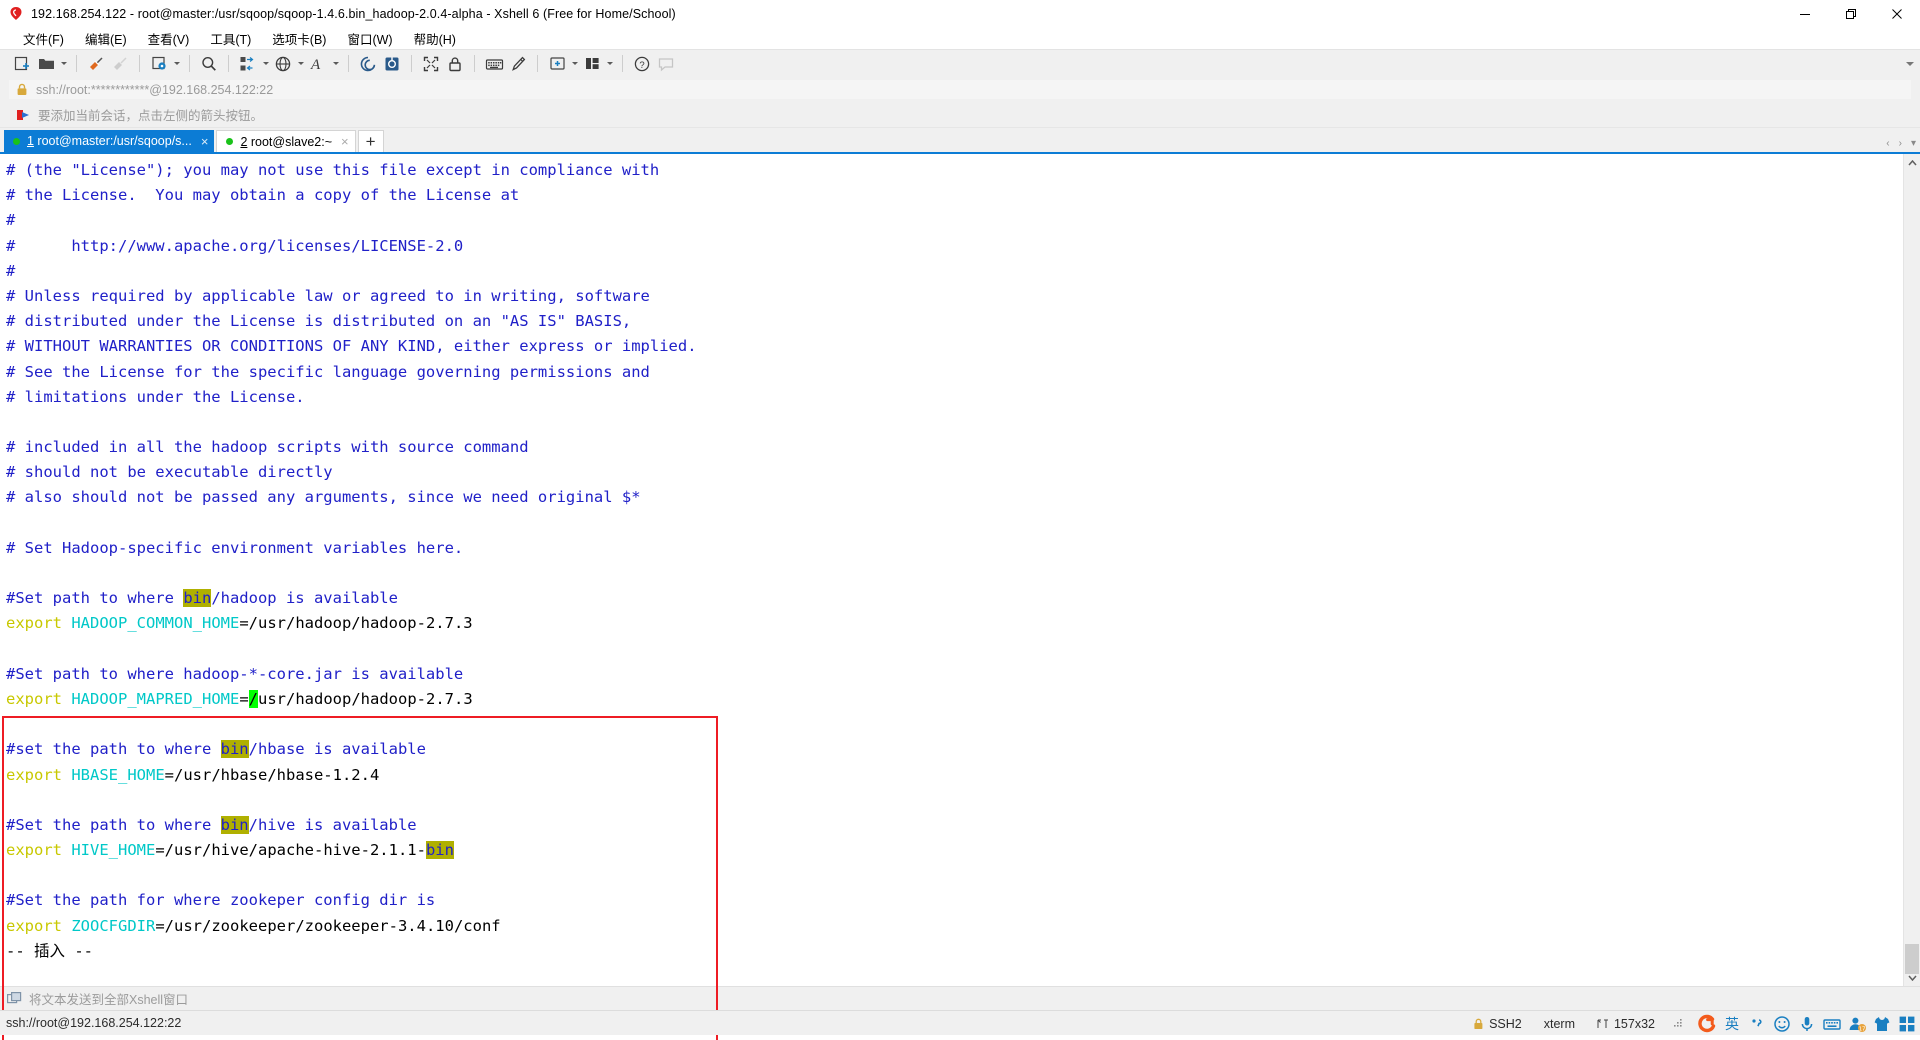 The width and height of the screenshot is (1920, 1040). What do you see at coordinates (1731, 1023) in the screenshot?
I see `english-input-icon: 英` at bounding box center [1731, 1023].